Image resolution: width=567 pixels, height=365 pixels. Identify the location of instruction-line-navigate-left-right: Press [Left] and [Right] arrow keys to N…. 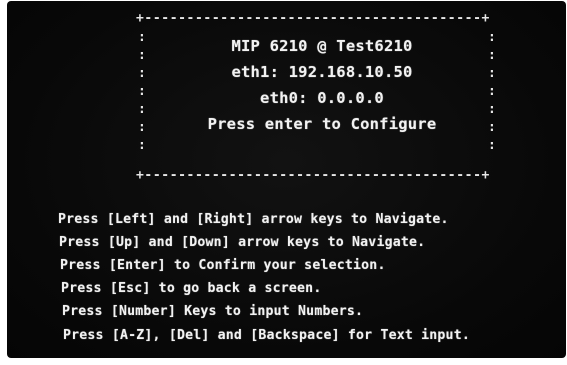
(253, 219).